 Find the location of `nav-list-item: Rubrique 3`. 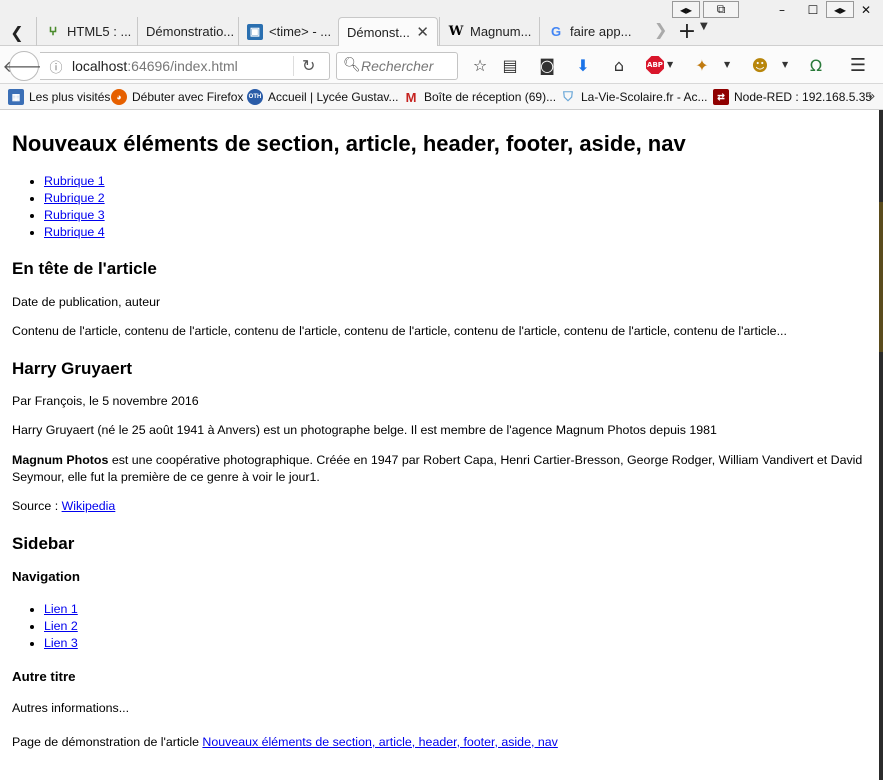

nav-list-item: Rubrique 3 is located at coordinates (455, 215).